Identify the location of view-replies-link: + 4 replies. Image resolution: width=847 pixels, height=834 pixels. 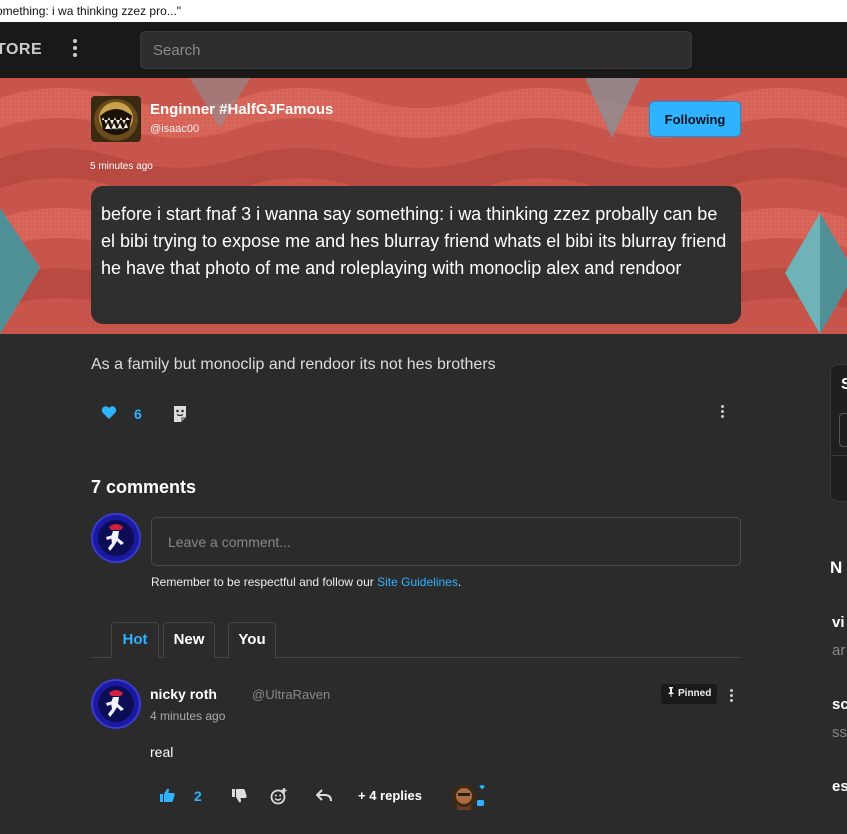
(390, 795).